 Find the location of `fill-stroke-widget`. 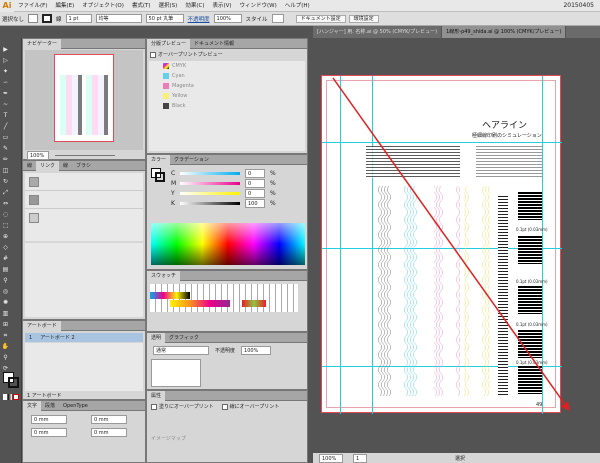

fill-stroke-widget is located at coordinates (11, 380).